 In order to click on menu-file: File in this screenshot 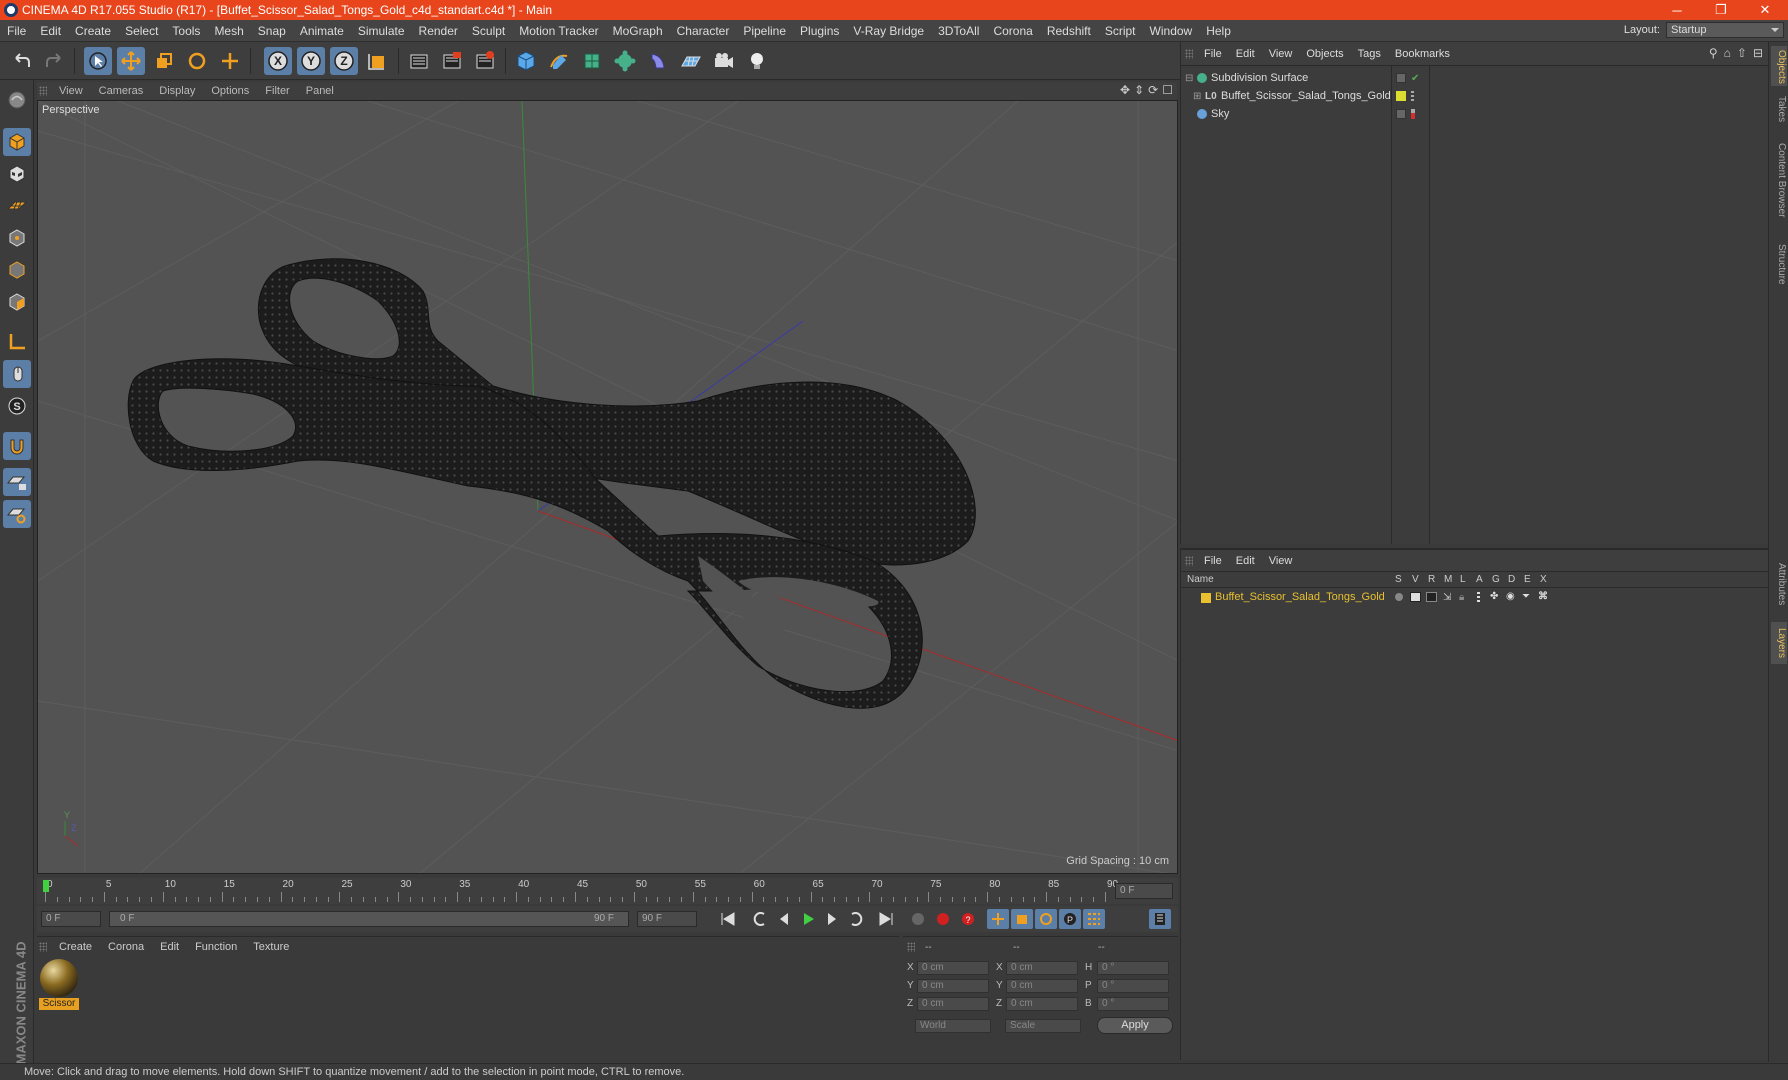, I will do `click(16, 31)`.